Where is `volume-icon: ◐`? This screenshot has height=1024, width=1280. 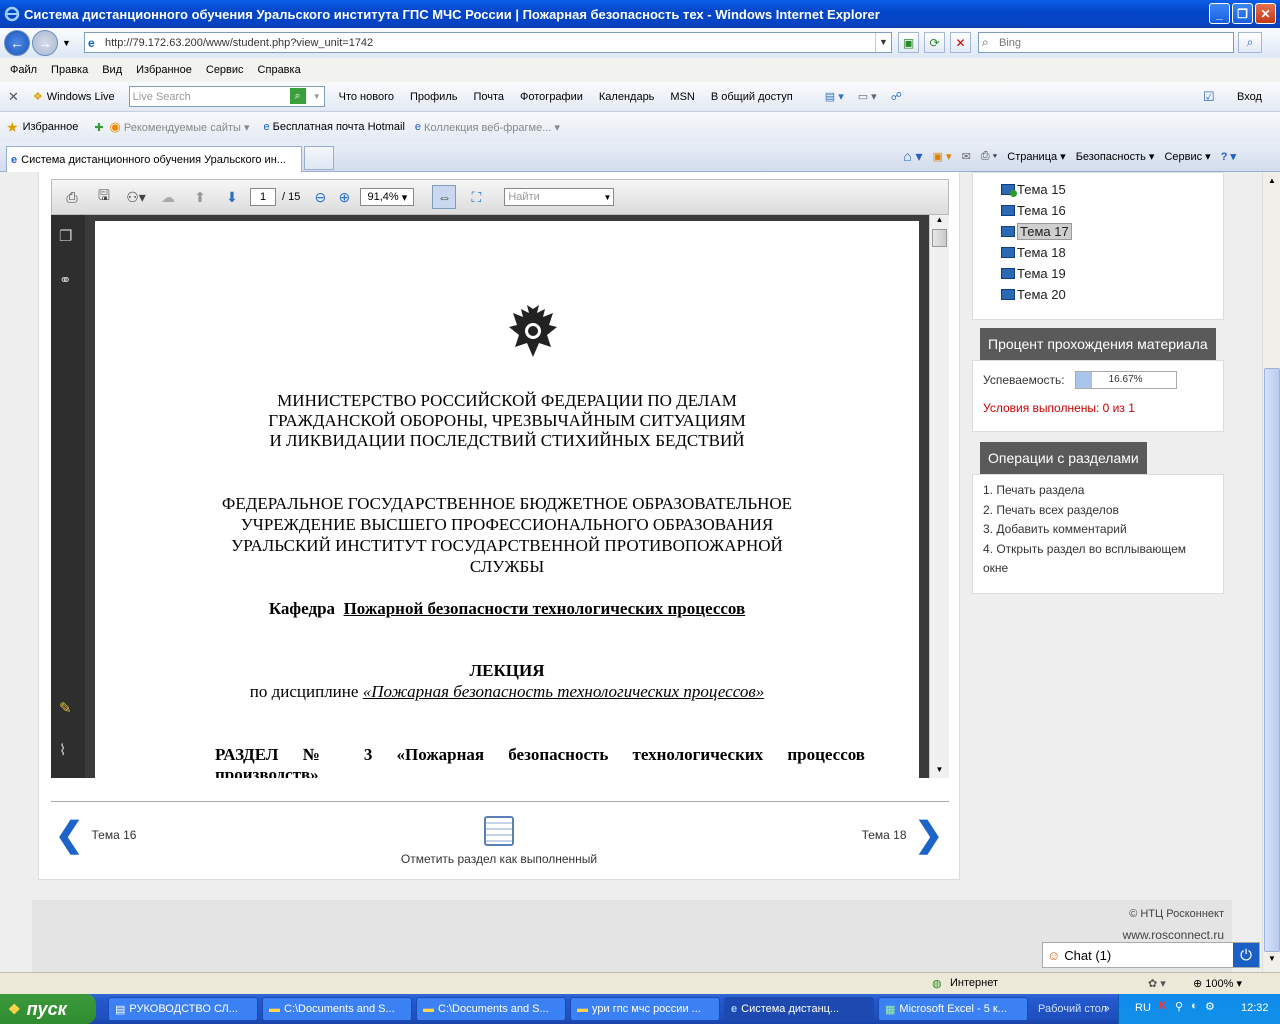 volume-icon: ◐ is located at coordinates (1194, 1006).